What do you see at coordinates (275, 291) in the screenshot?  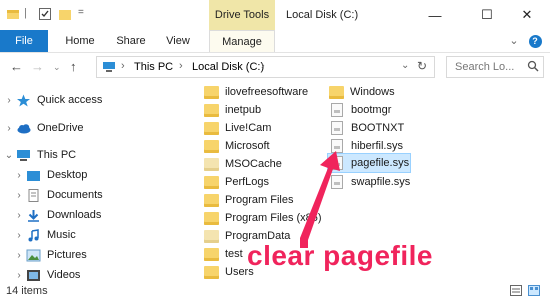 I see `status-bar: 14 items` at bounding box center [275, 291].